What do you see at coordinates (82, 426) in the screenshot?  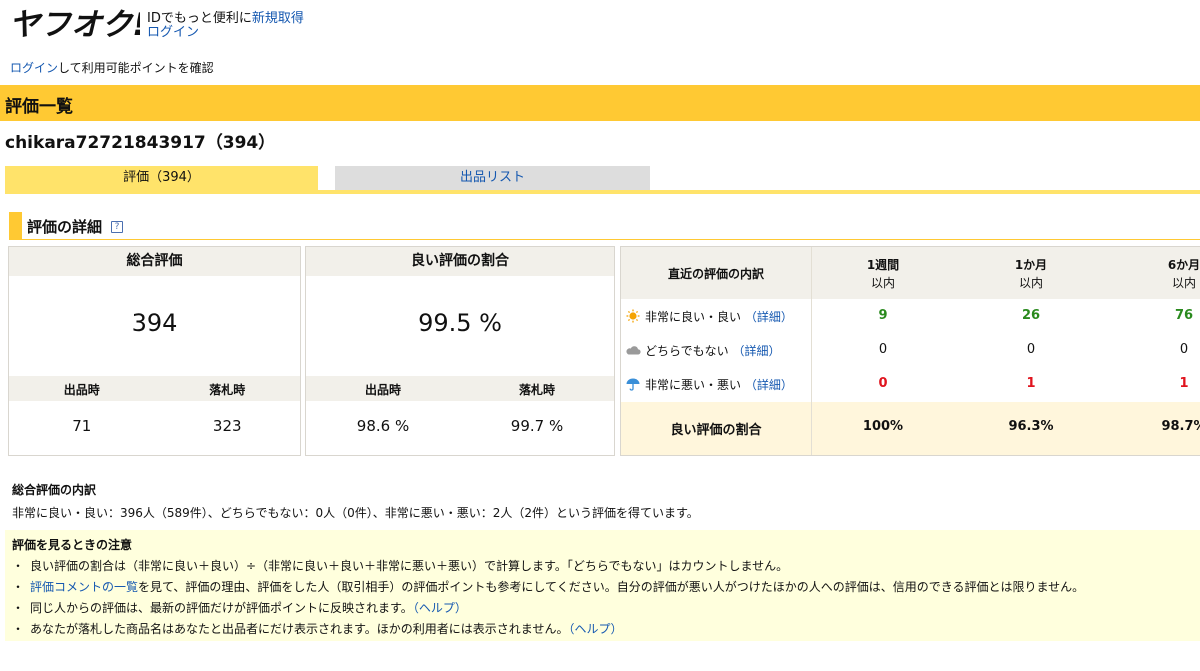 I see `seller-value: 71` at bounding box center [82, 426].